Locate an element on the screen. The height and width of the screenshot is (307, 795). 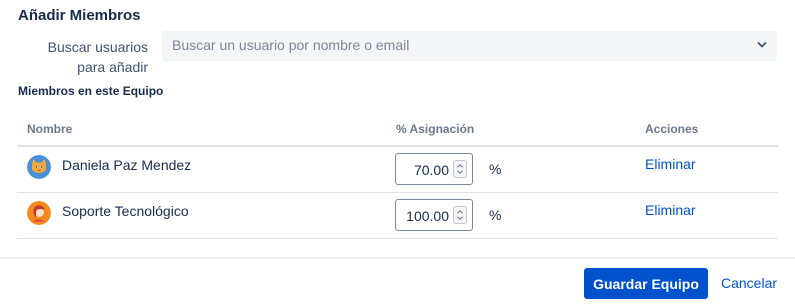
search-label: Buscar usuarios para añadir is located at coordinates (89, 57).